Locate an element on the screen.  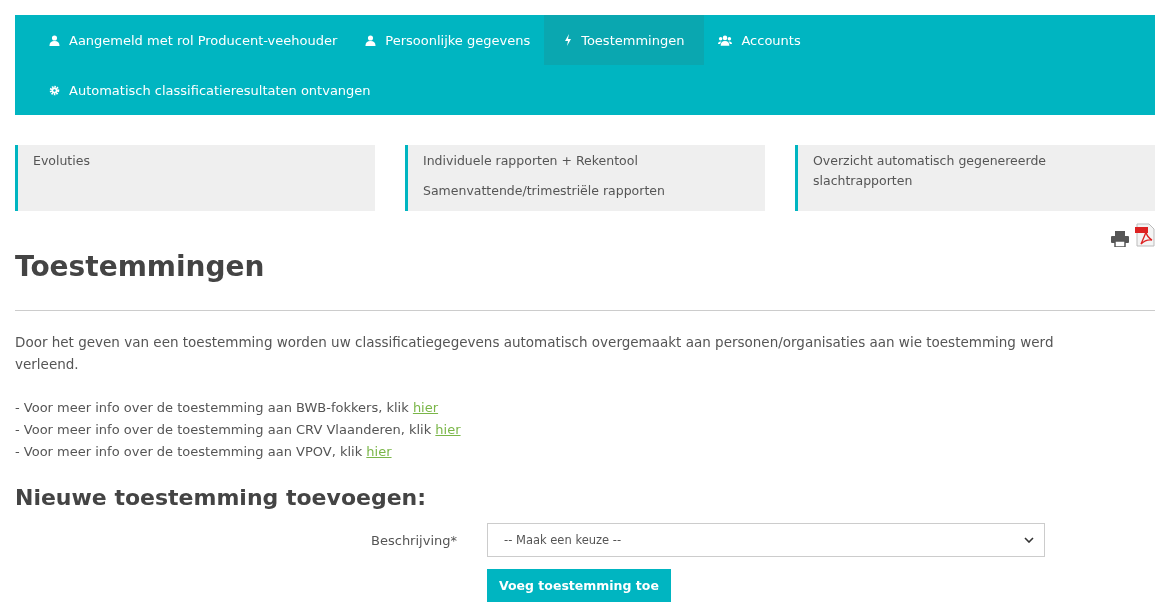
info-line: - Voor meer info over de toestemming aan BWB-fokkers, klik hier is located at coordinates (227, 408).